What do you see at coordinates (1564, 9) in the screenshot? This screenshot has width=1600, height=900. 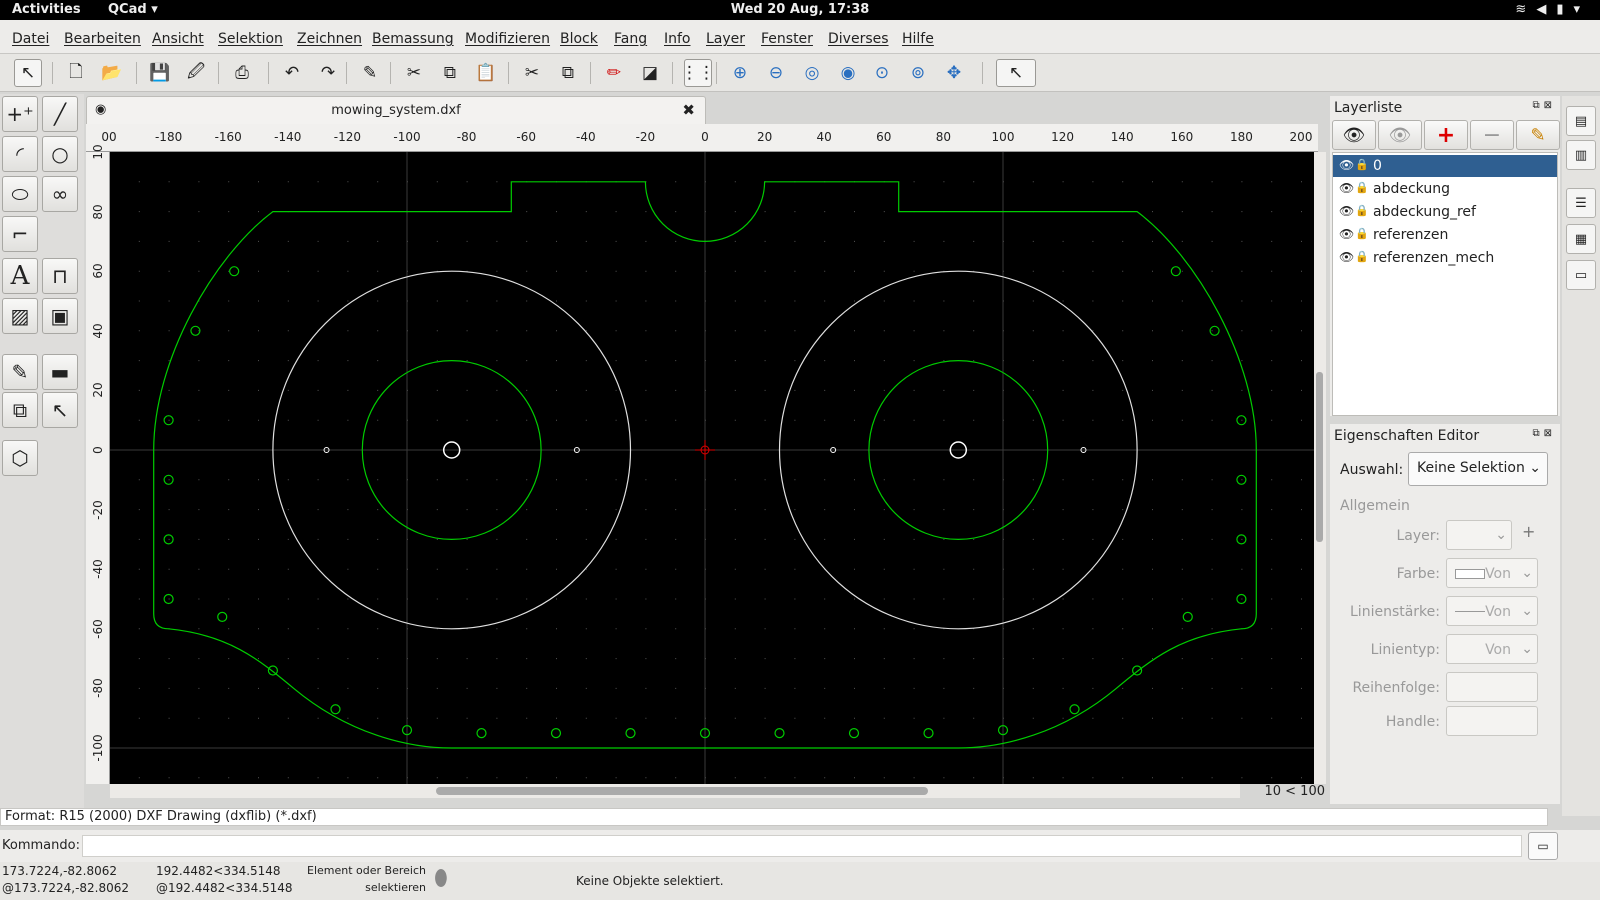 I see `battery-icon: ▮` at bounding box center [1564, 9].